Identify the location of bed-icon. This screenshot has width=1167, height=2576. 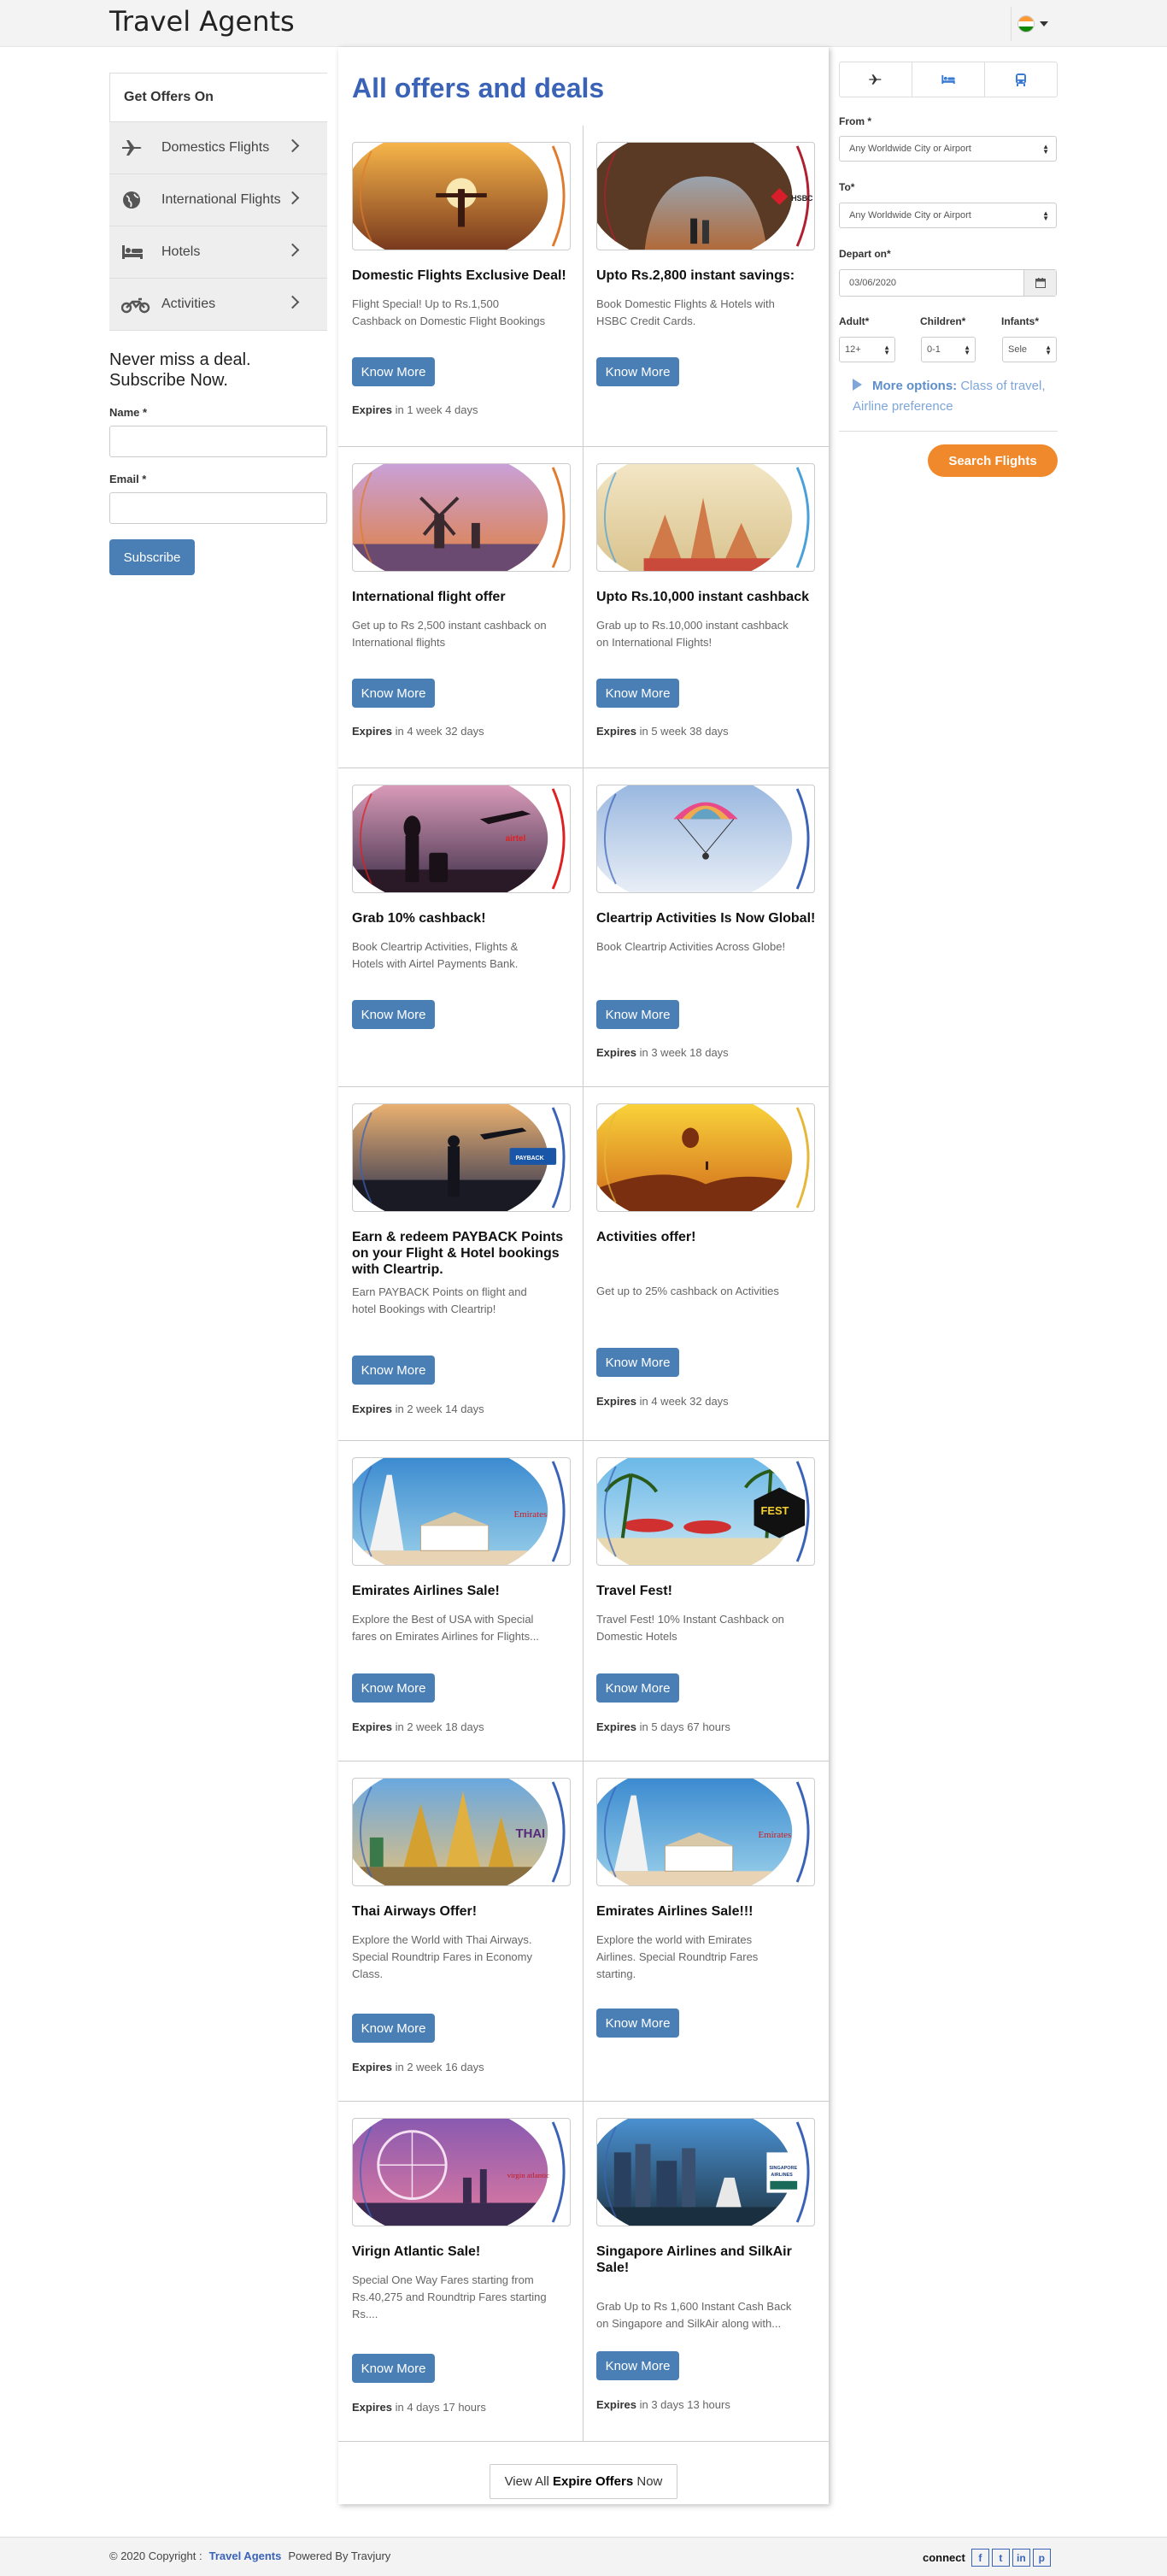
(132, 252).